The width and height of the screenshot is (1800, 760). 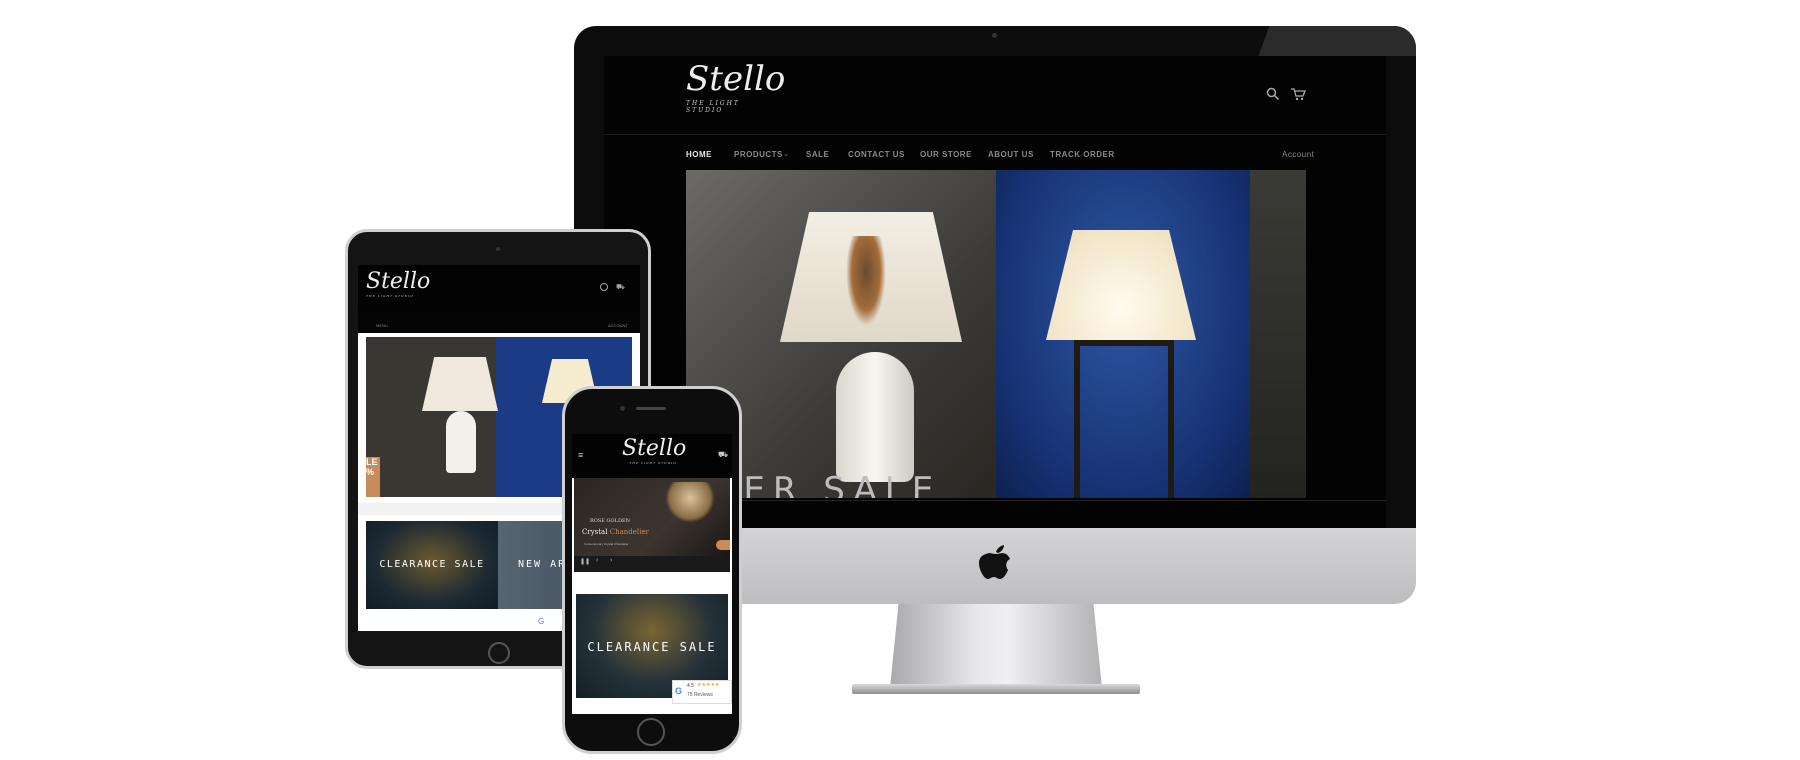 I want to click on ipad-camera, so click(x=498, y=249).